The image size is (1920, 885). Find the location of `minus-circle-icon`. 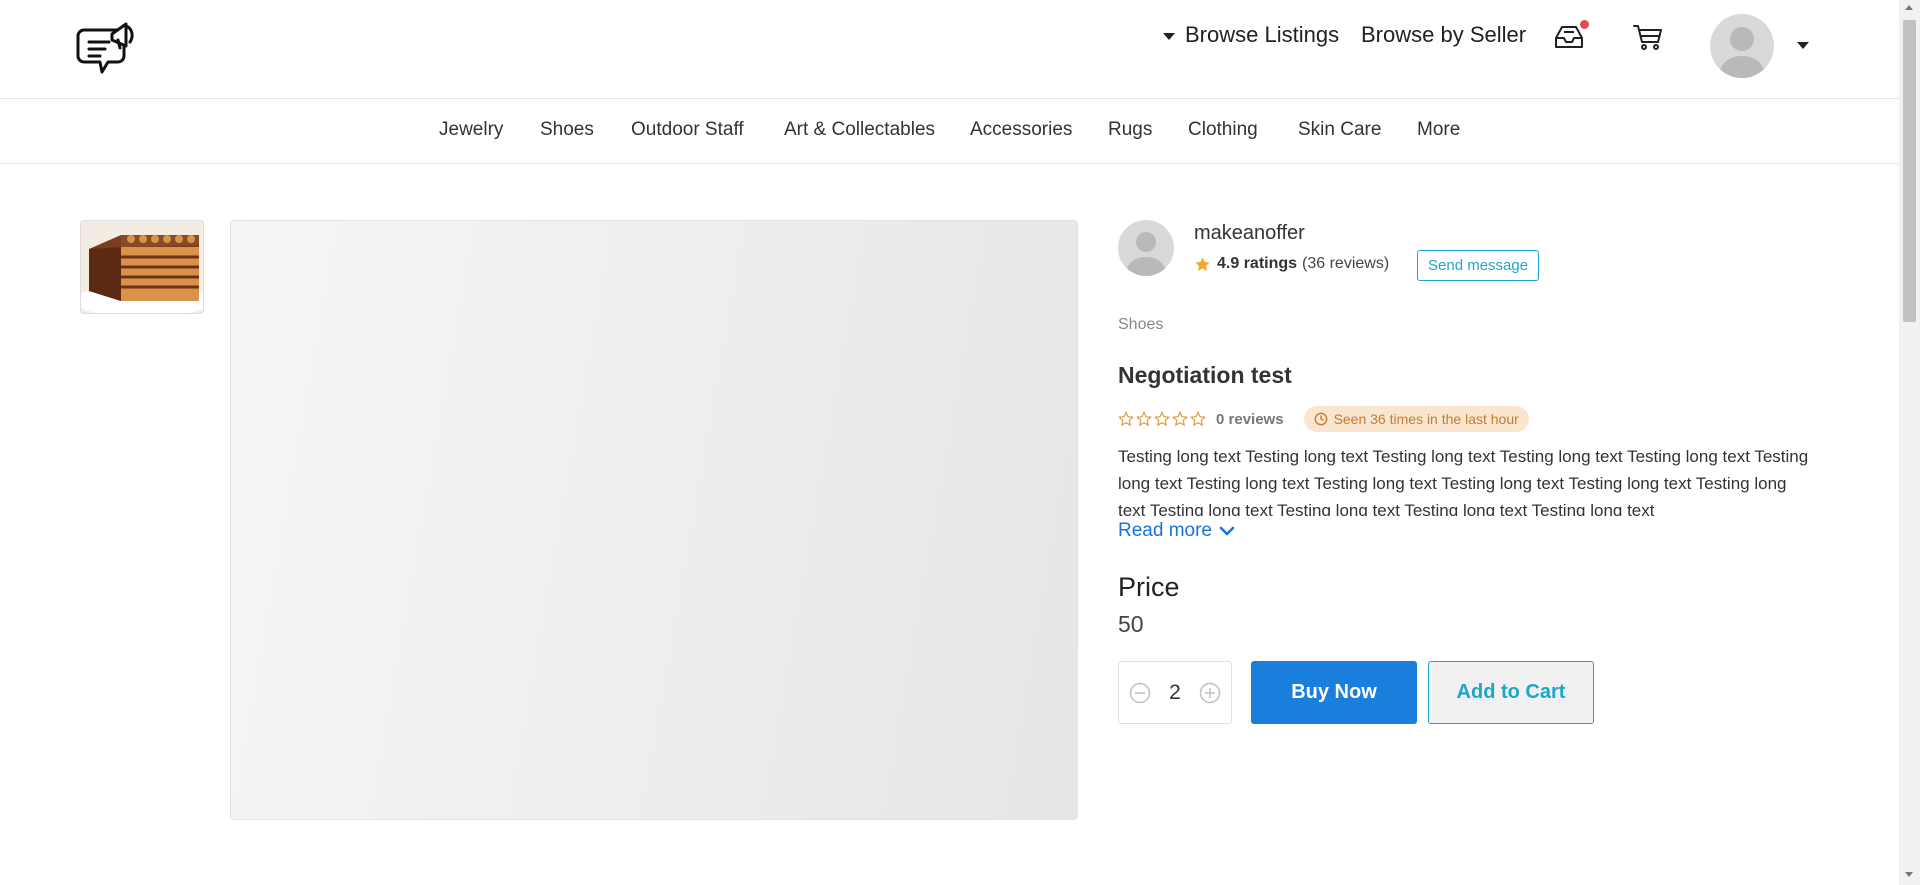

minus-circle-icon is located at coordinates (1140, 693).